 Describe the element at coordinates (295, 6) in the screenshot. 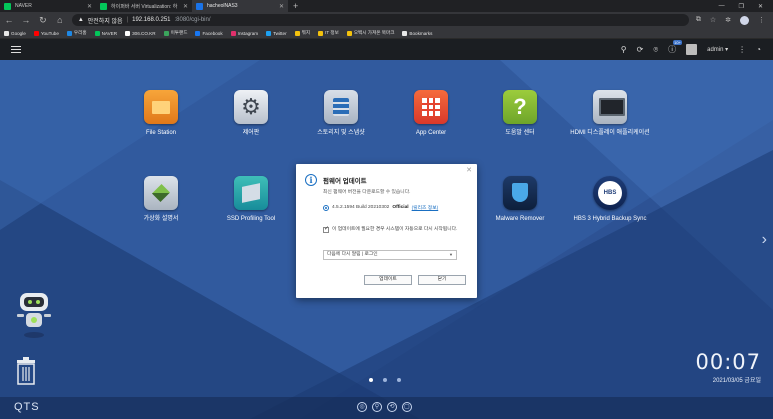

I see `new-tab-button: +` at that location.